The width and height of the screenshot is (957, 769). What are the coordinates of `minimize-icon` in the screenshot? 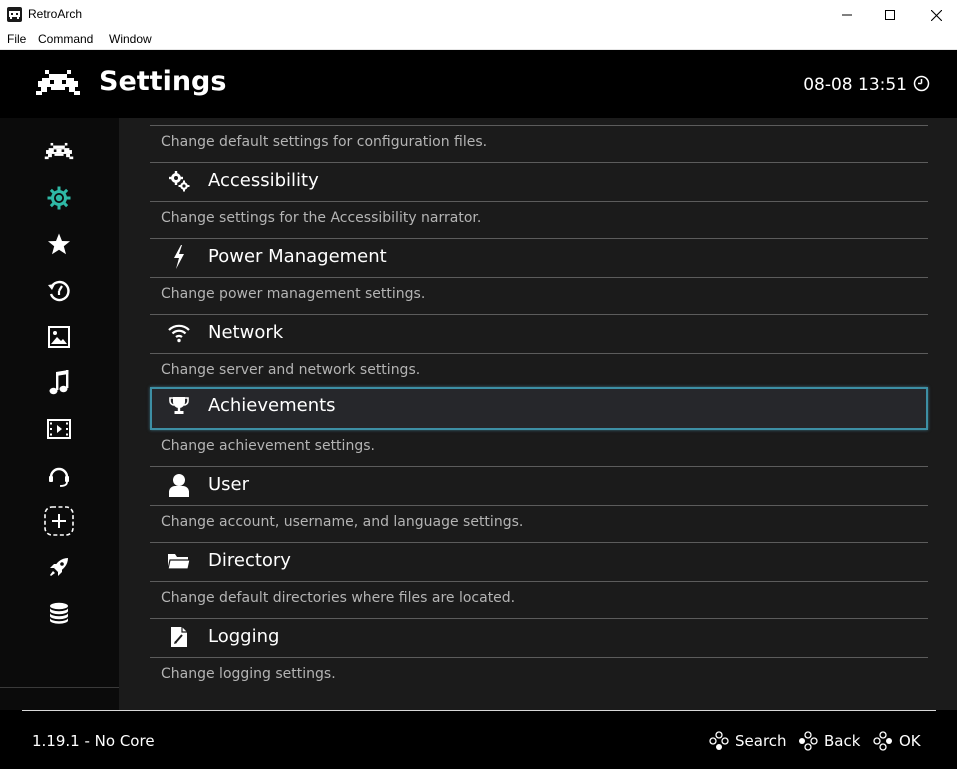 It's located at (847, 15).